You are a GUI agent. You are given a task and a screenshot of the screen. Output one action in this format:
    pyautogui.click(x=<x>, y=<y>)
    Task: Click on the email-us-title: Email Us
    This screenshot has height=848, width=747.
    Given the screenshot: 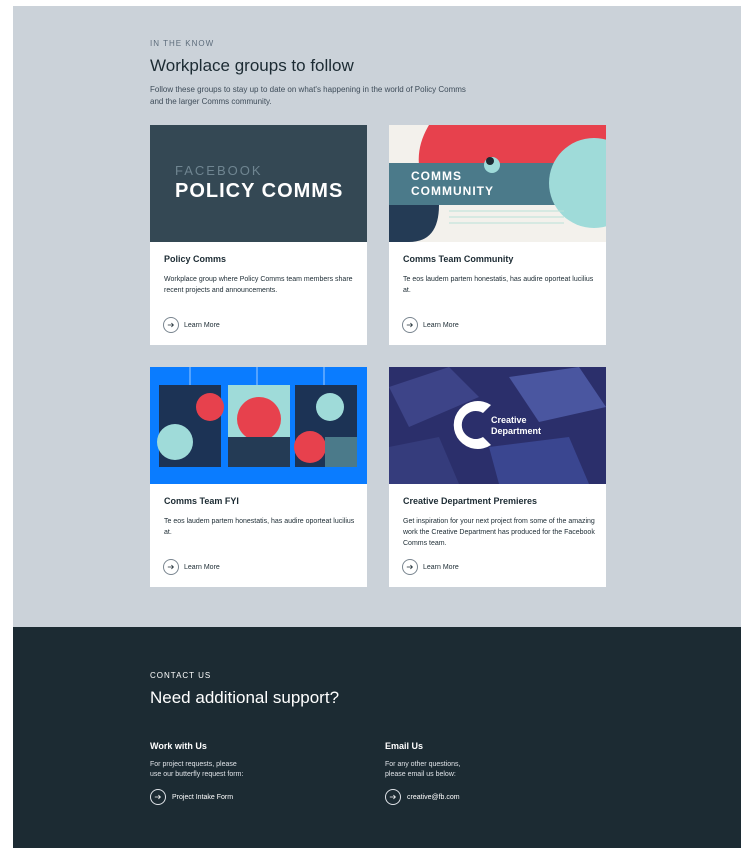 What is the action you would take?
    pyautogui.click(x=404, y=746)
    